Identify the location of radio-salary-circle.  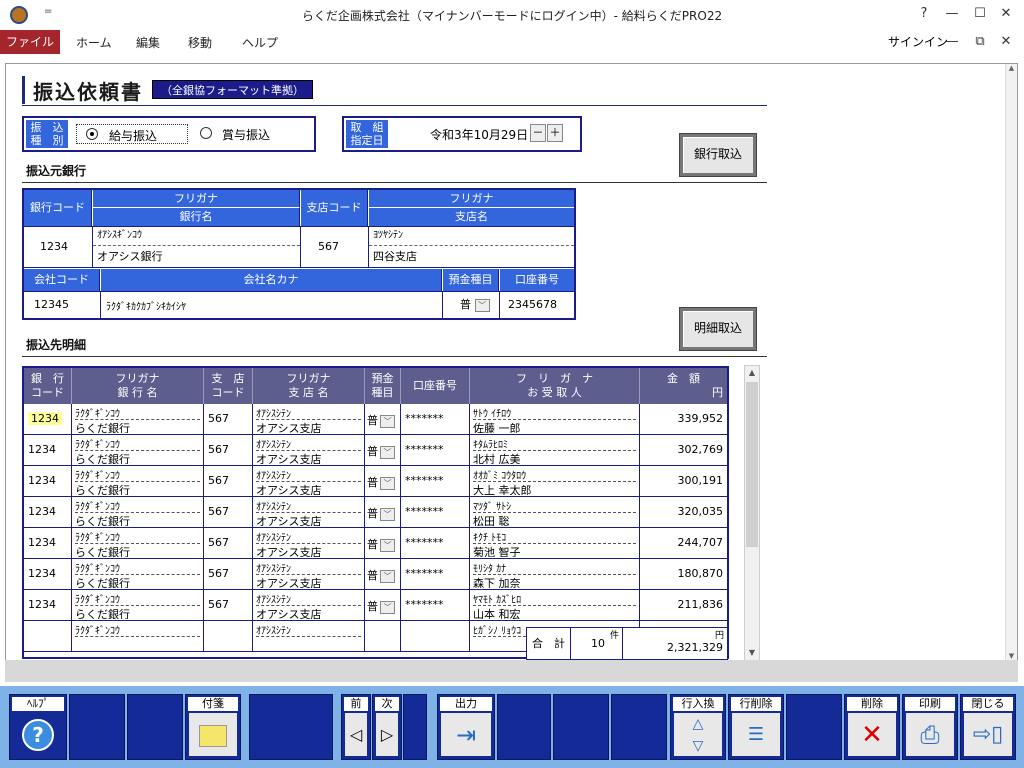
(92, 134).